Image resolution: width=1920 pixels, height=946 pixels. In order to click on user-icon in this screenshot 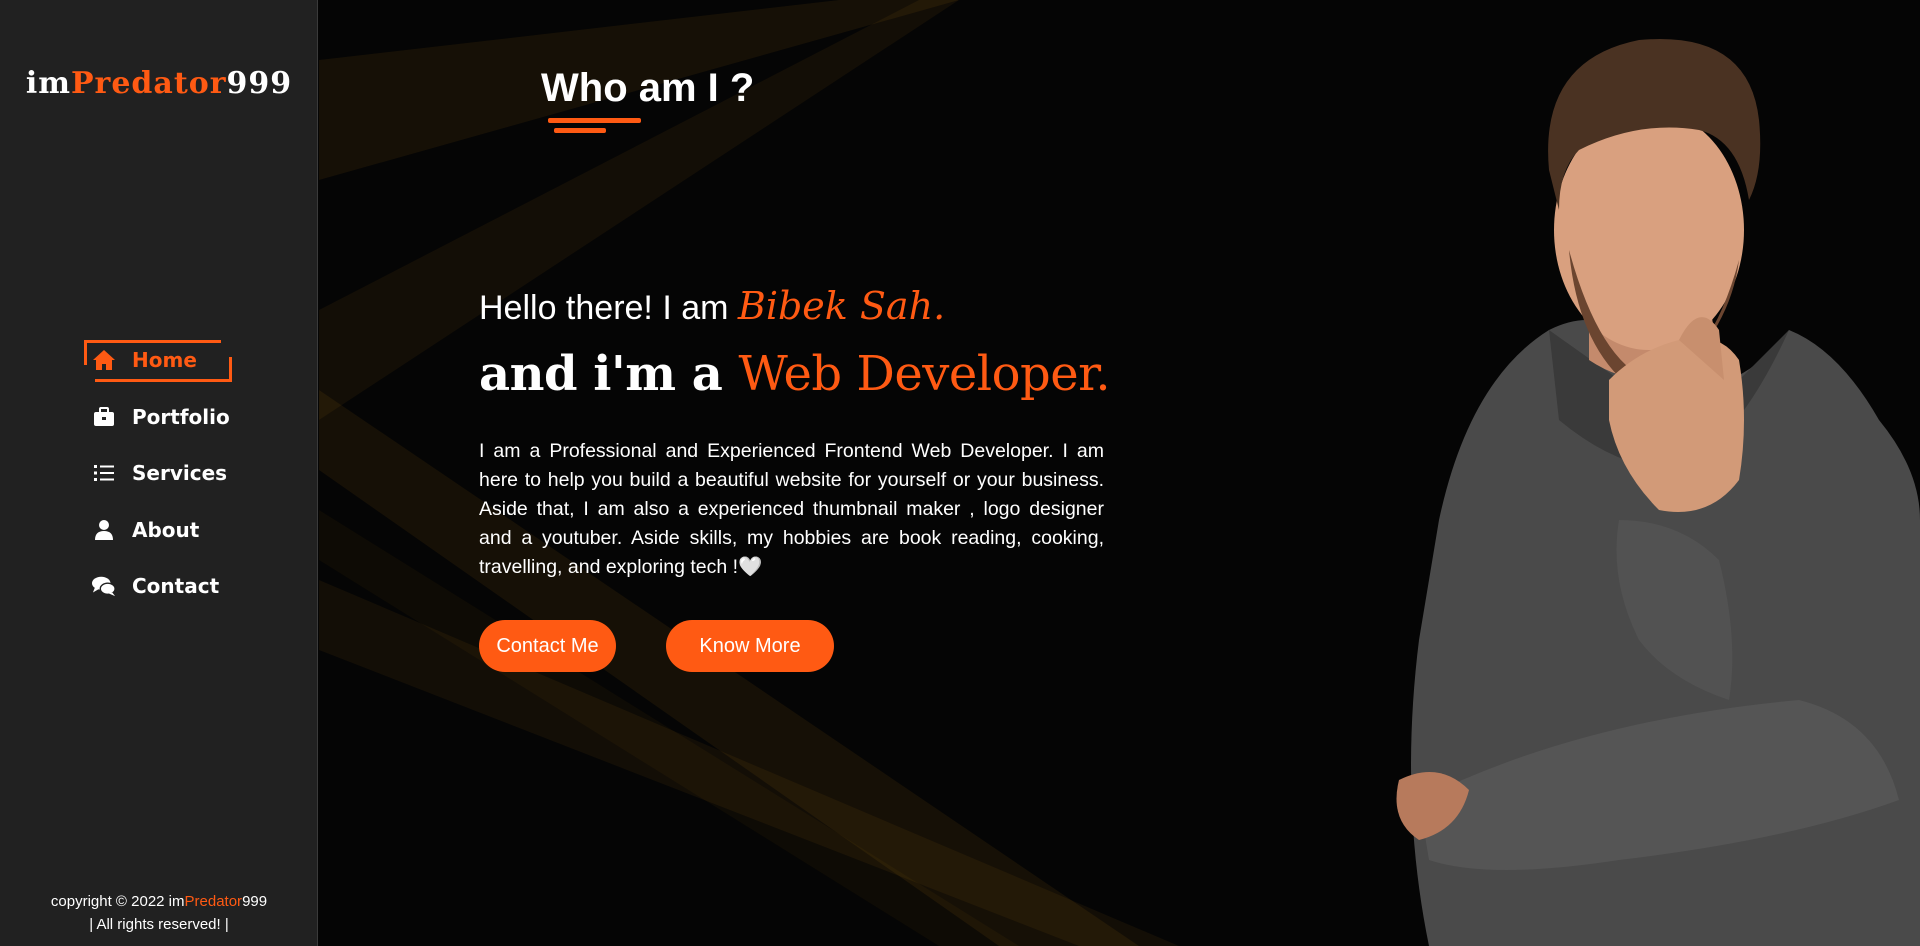, I will do `click(104, 530)`.